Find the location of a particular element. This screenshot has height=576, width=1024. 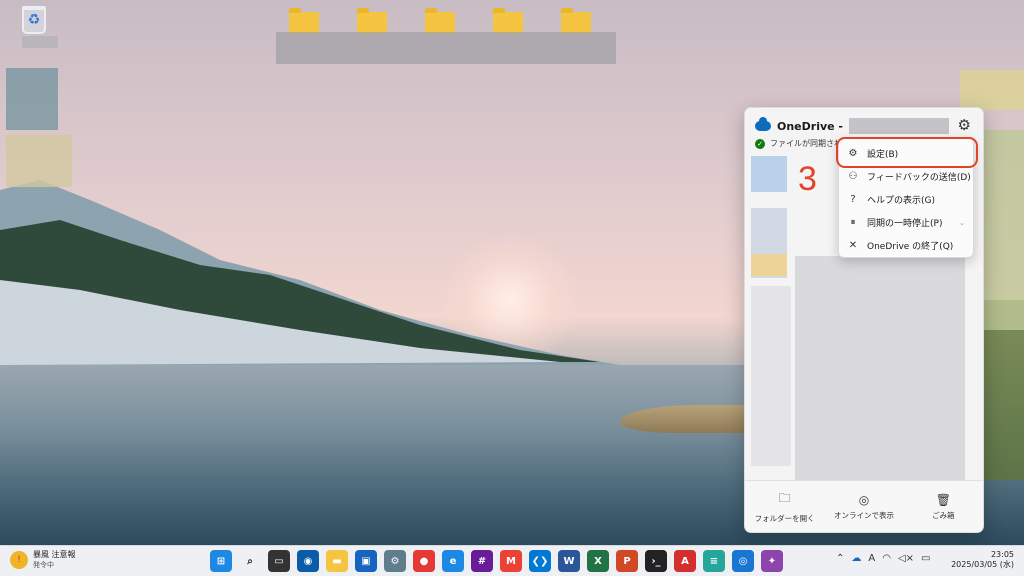

search-icon: ⌕ is located at coordinates (250, 561).